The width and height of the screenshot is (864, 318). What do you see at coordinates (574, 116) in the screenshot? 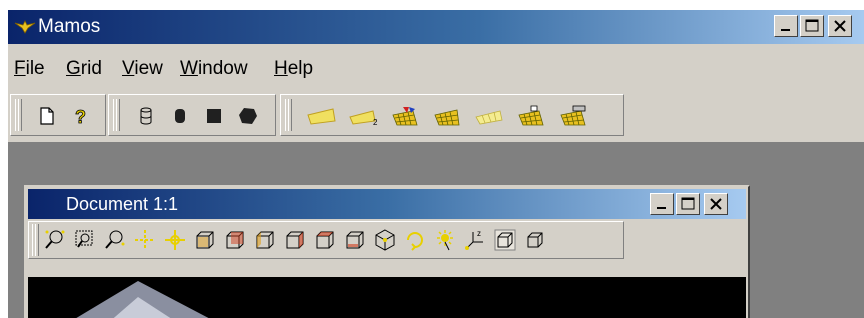
I see `grid-print-icon` at bounding box center [574, 116].